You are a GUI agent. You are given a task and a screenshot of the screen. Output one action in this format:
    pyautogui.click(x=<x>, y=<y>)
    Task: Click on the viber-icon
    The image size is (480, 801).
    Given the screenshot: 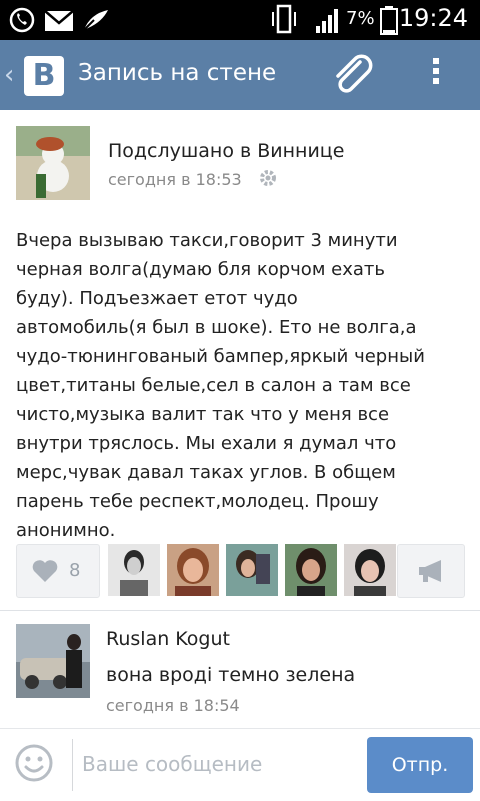 What is the action you would take?
    pyautogui.click(x=22, y=20)
    